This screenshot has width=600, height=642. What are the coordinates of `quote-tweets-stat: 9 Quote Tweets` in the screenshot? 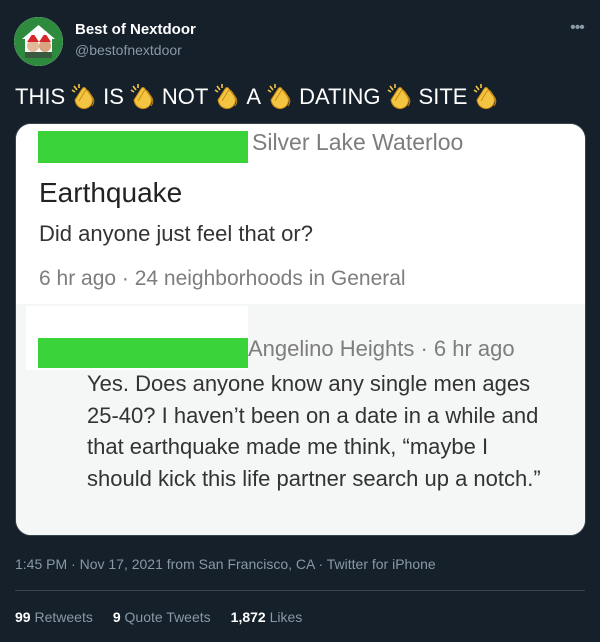 It's located at (162, 618).